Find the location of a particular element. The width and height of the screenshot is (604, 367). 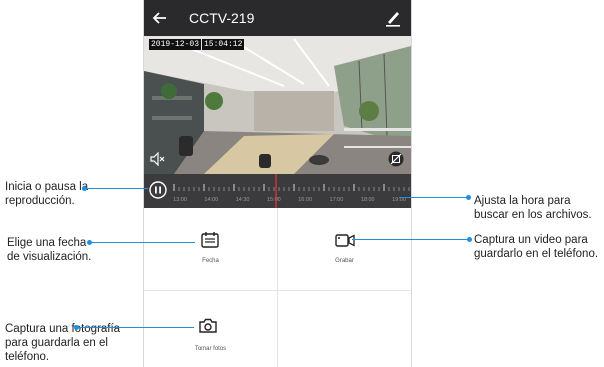

eye-off-icon is located at coordinates (396, 159).